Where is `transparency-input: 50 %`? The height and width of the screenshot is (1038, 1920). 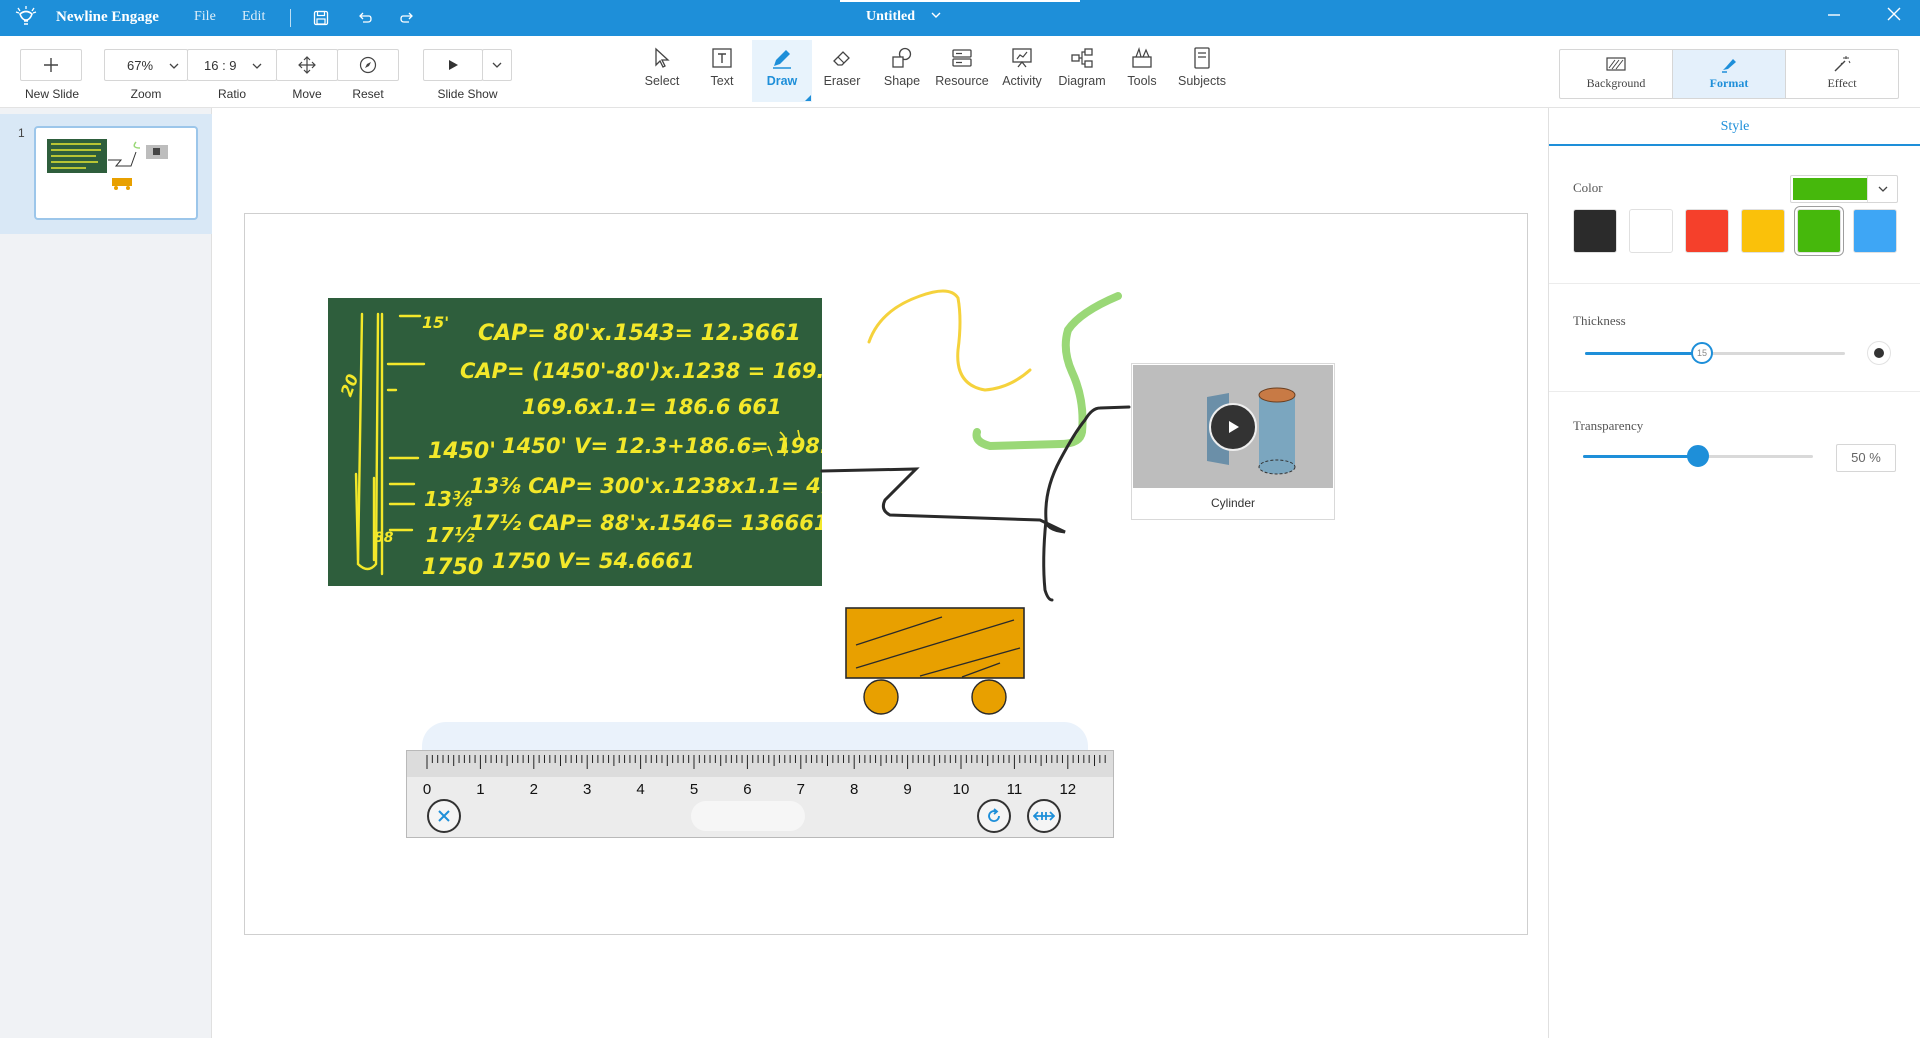 transparency-input: 50 % is located at coordinates (1866, 458).